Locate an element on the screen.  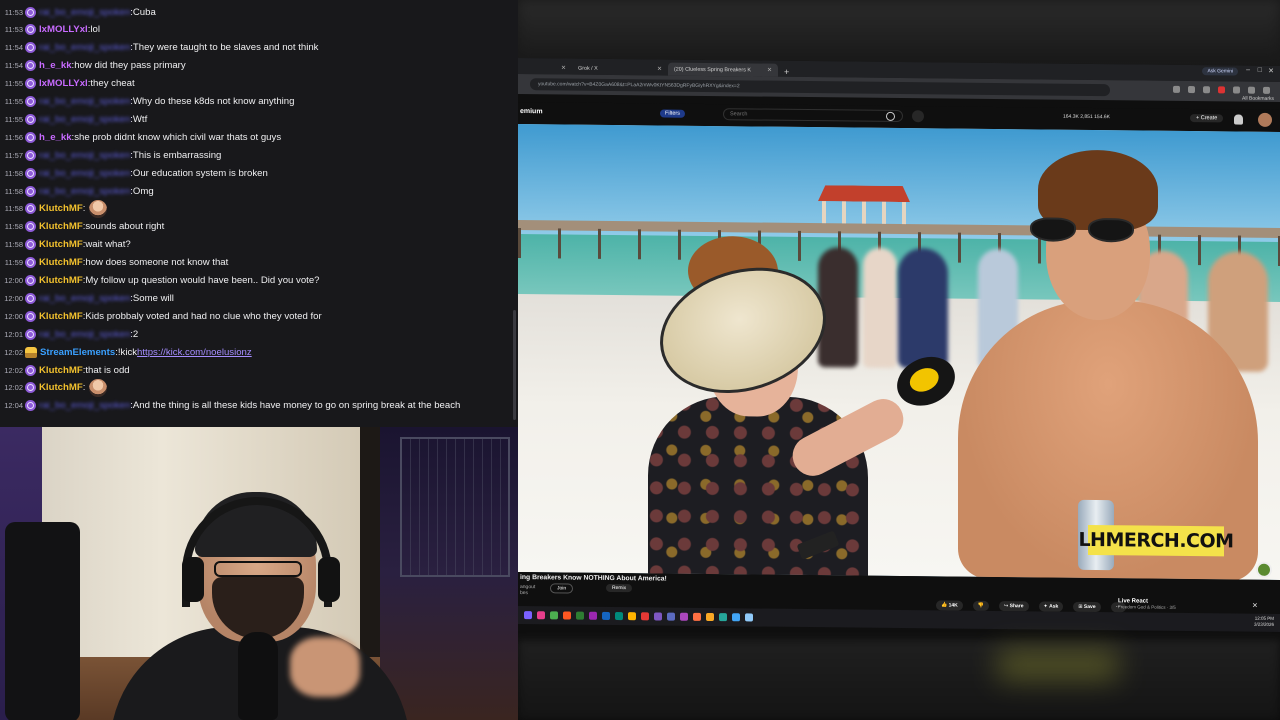
share-button: ↪ Share is located at coordinates (1014, 606).